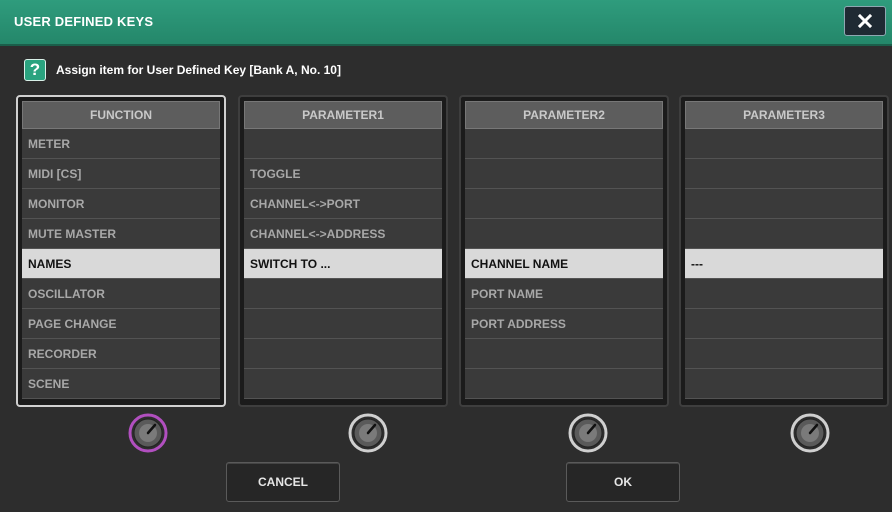  Describe the element at coordinates (343, 204) in the screenshot. I see `list-item: CHANNEL<->PORT` at that location.